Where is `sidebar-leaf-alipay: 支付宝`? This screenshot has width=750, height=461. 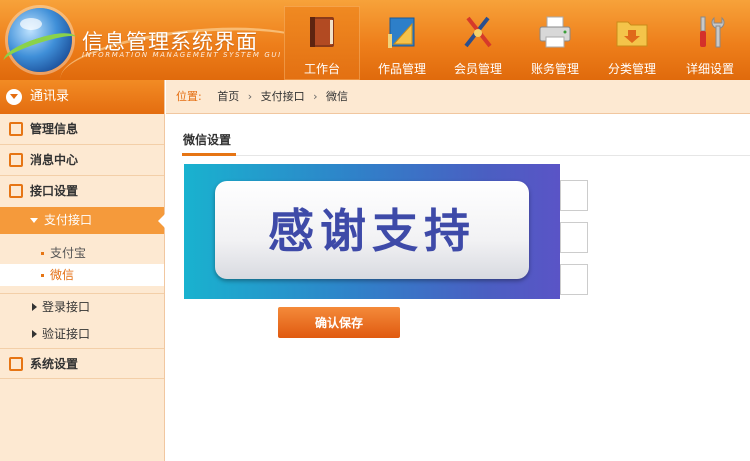 sidebar-leaf-alipay: 支付宝 is located at coordinates (82, 253).